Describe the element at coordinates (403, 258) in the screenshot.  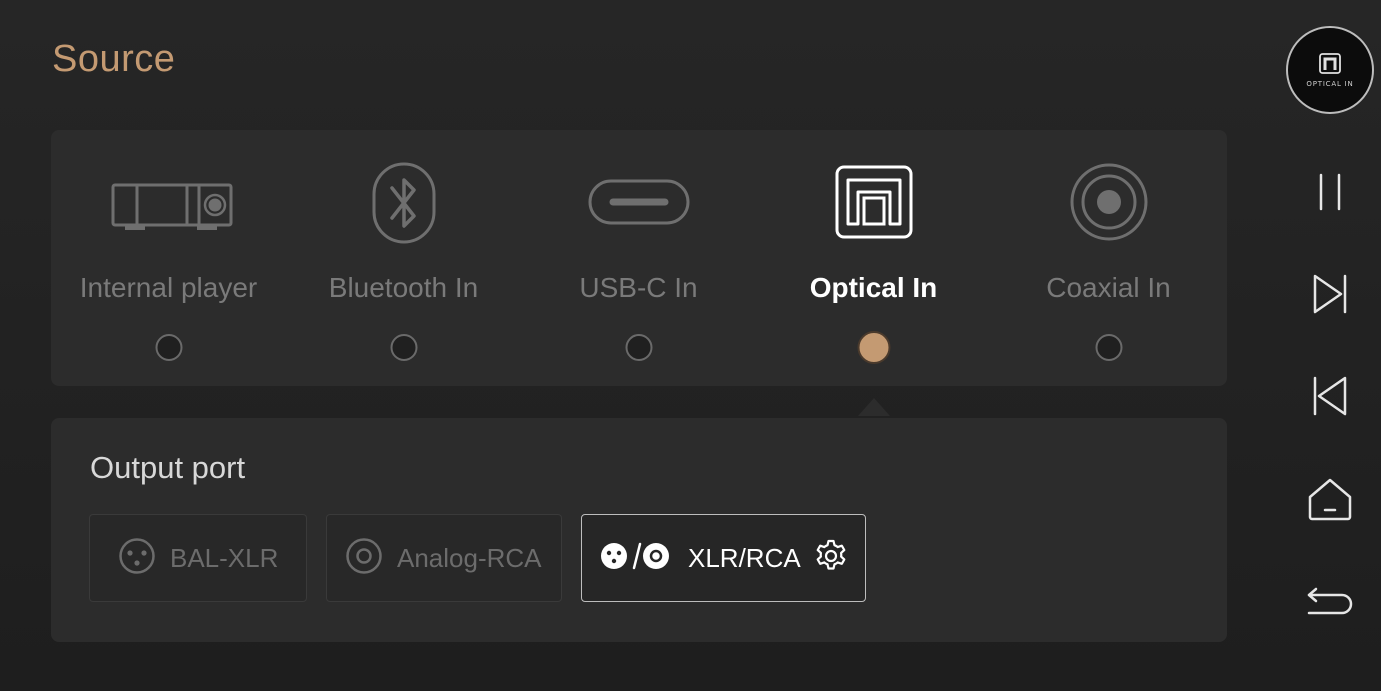
I see `source-option-bluetooth-in: Bluetooth In` at that location.